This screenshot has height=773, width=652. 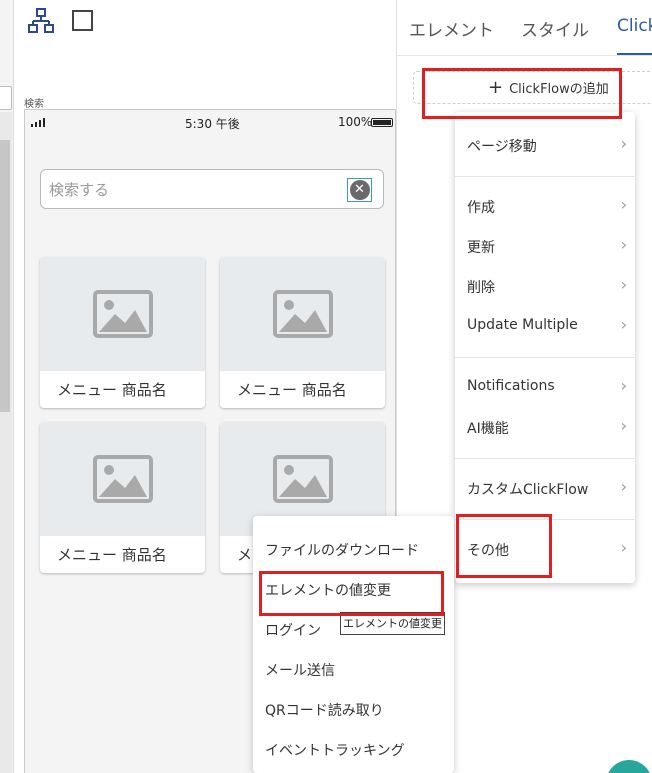 What do you see at coordinates (545, 286) in the screenshot?
I see `menu-item-delete: 削除 ›` at bounding box center [545, 286].